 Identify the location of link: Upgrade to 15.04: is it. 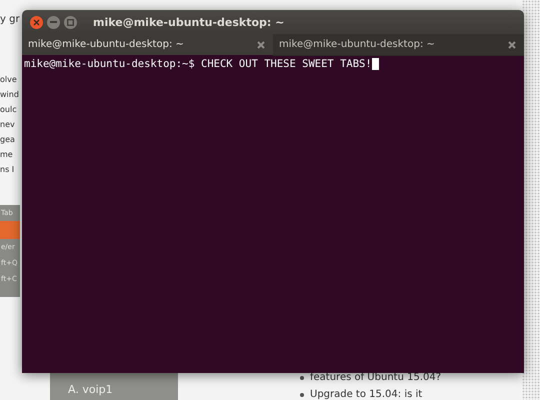
(366, 394).